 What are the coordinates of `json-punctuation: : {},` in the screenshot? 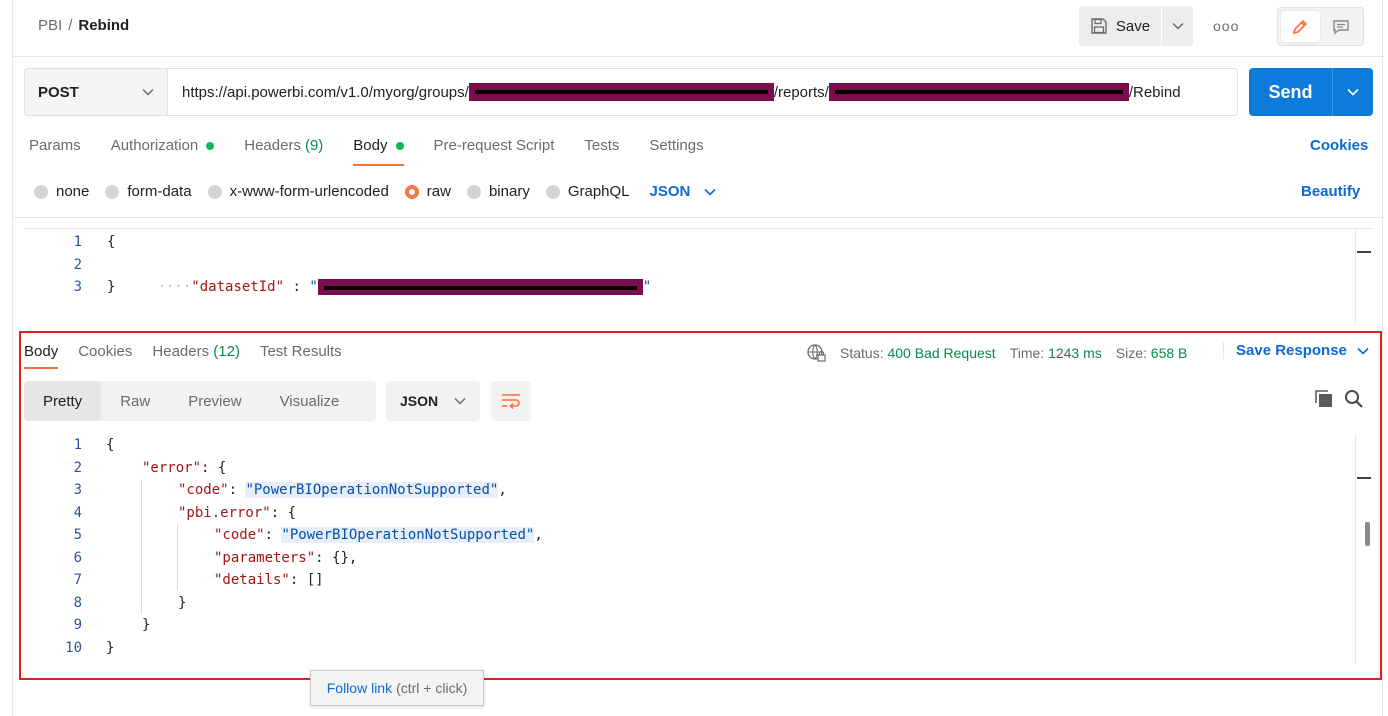 It's located at (336, 557).